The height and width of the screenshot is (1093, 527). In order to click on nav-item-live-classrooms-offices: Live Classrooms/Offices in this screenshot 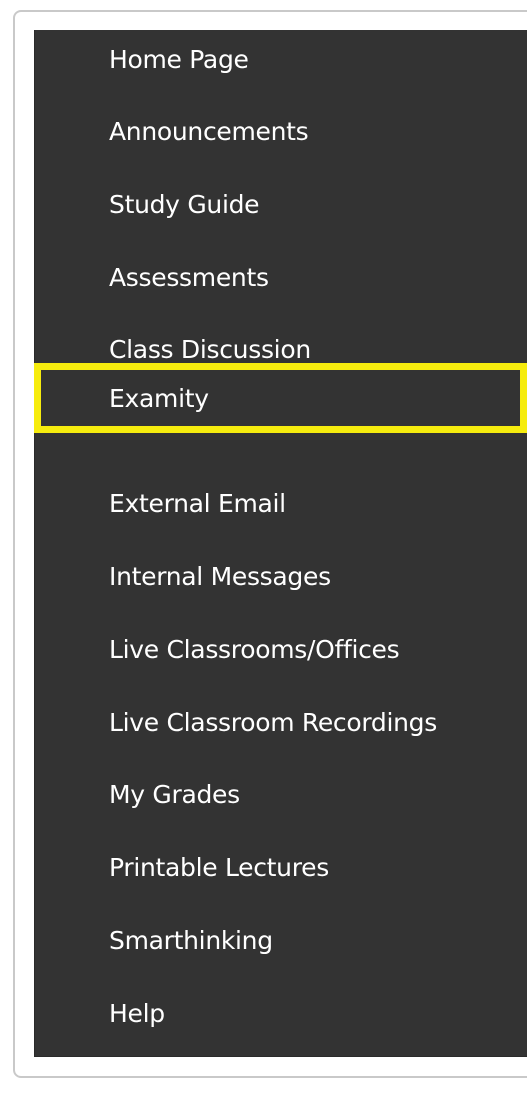, I will do `click(254, 650)`.